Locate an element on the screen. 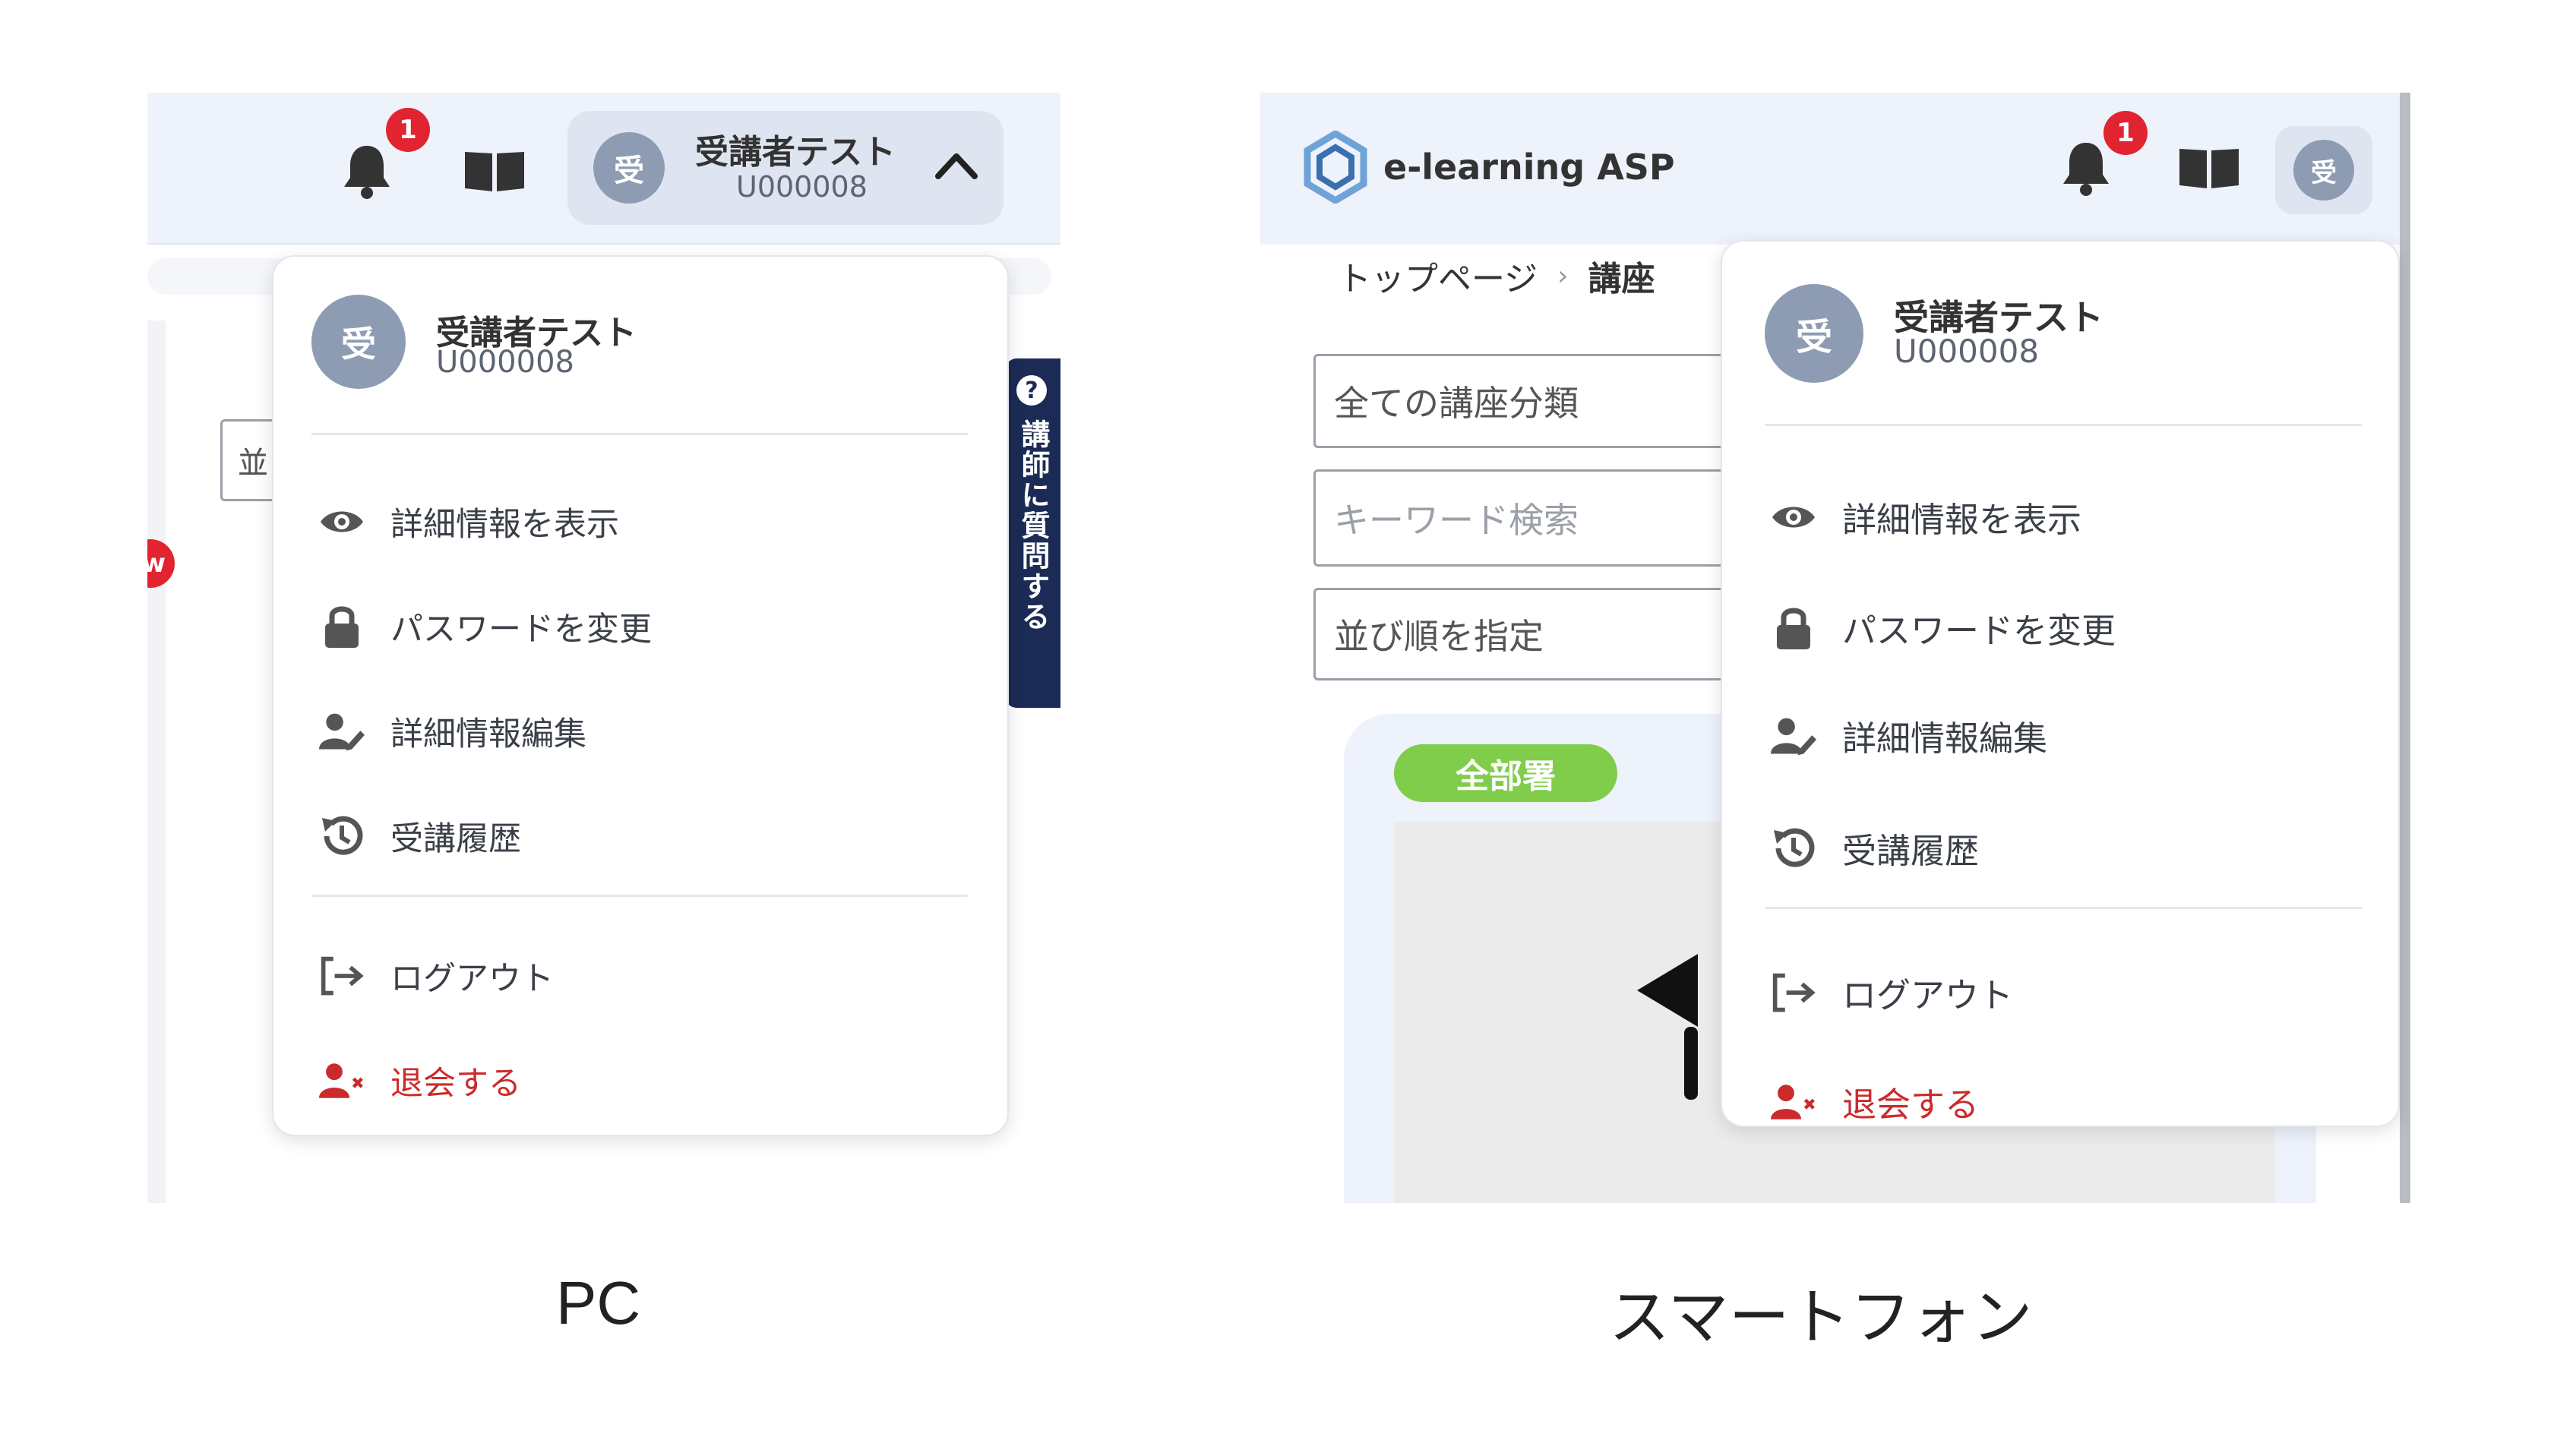  logo: e-learning ASP is located at coordinates (1489, 167).